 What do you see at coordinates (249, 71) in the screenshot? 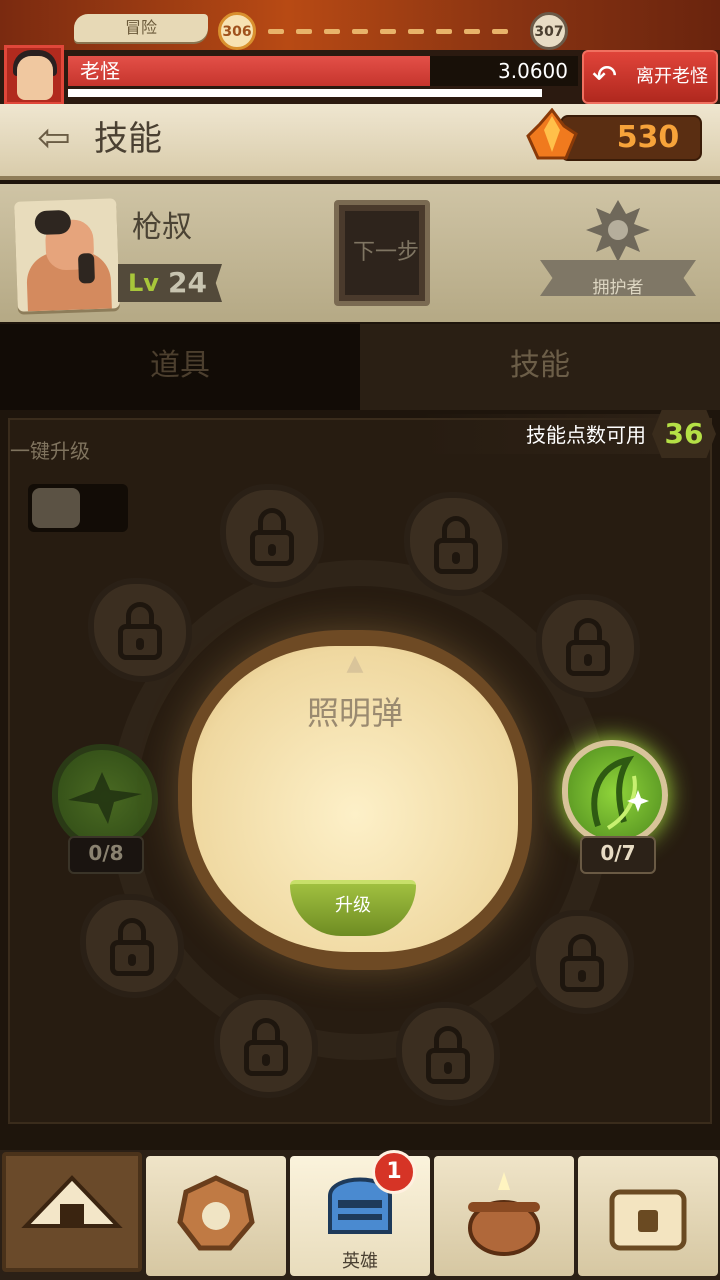
I see `boss-hp-fill` at bounding box center [249, 71].